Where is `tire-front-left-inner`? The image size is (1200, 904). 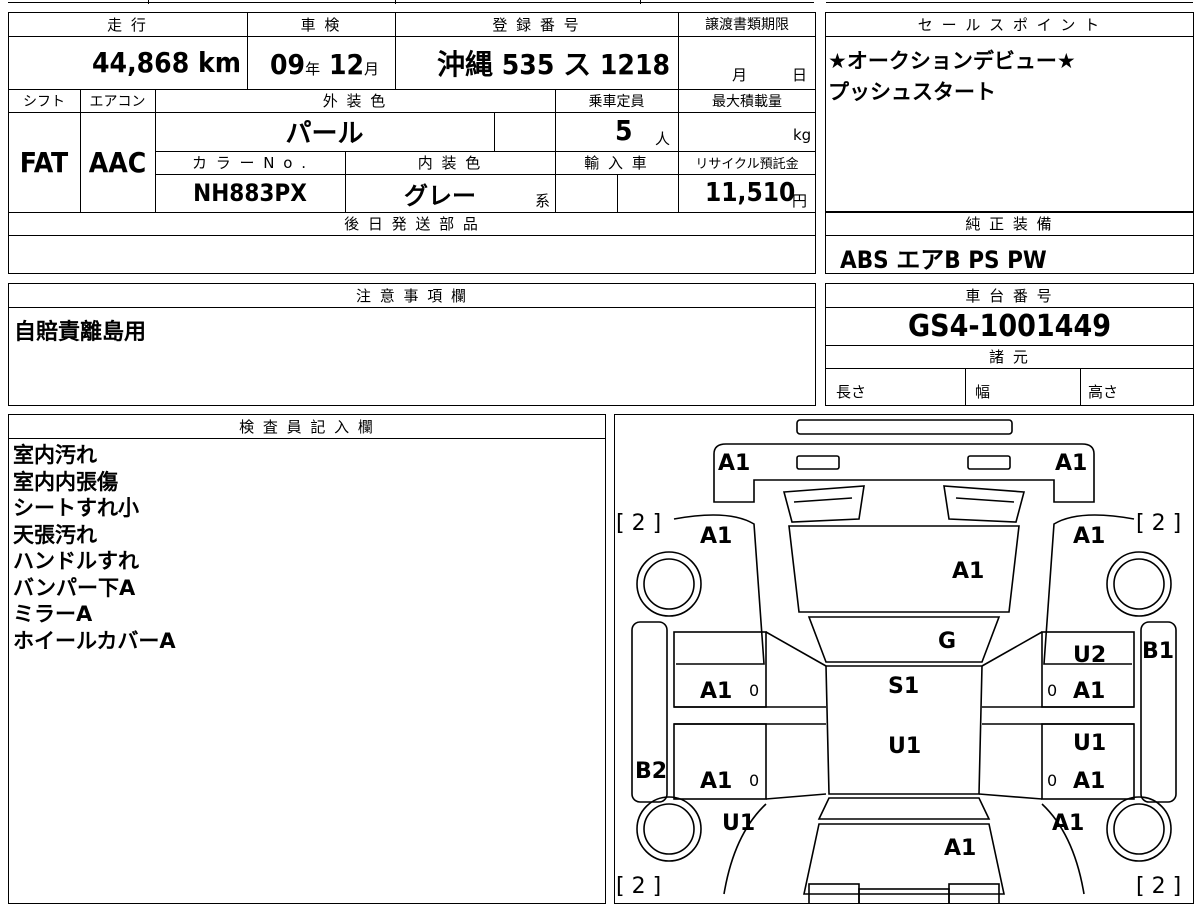 tire-front-left-inner is located at coordinates (669, 584).